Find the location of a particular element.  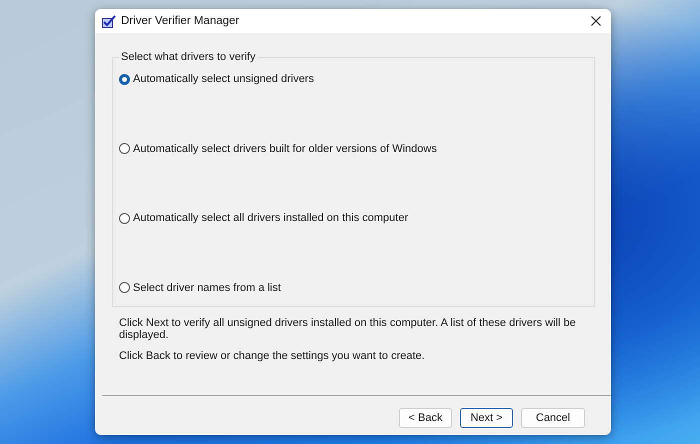

checklist-icon is located at coordinates (109, 21).